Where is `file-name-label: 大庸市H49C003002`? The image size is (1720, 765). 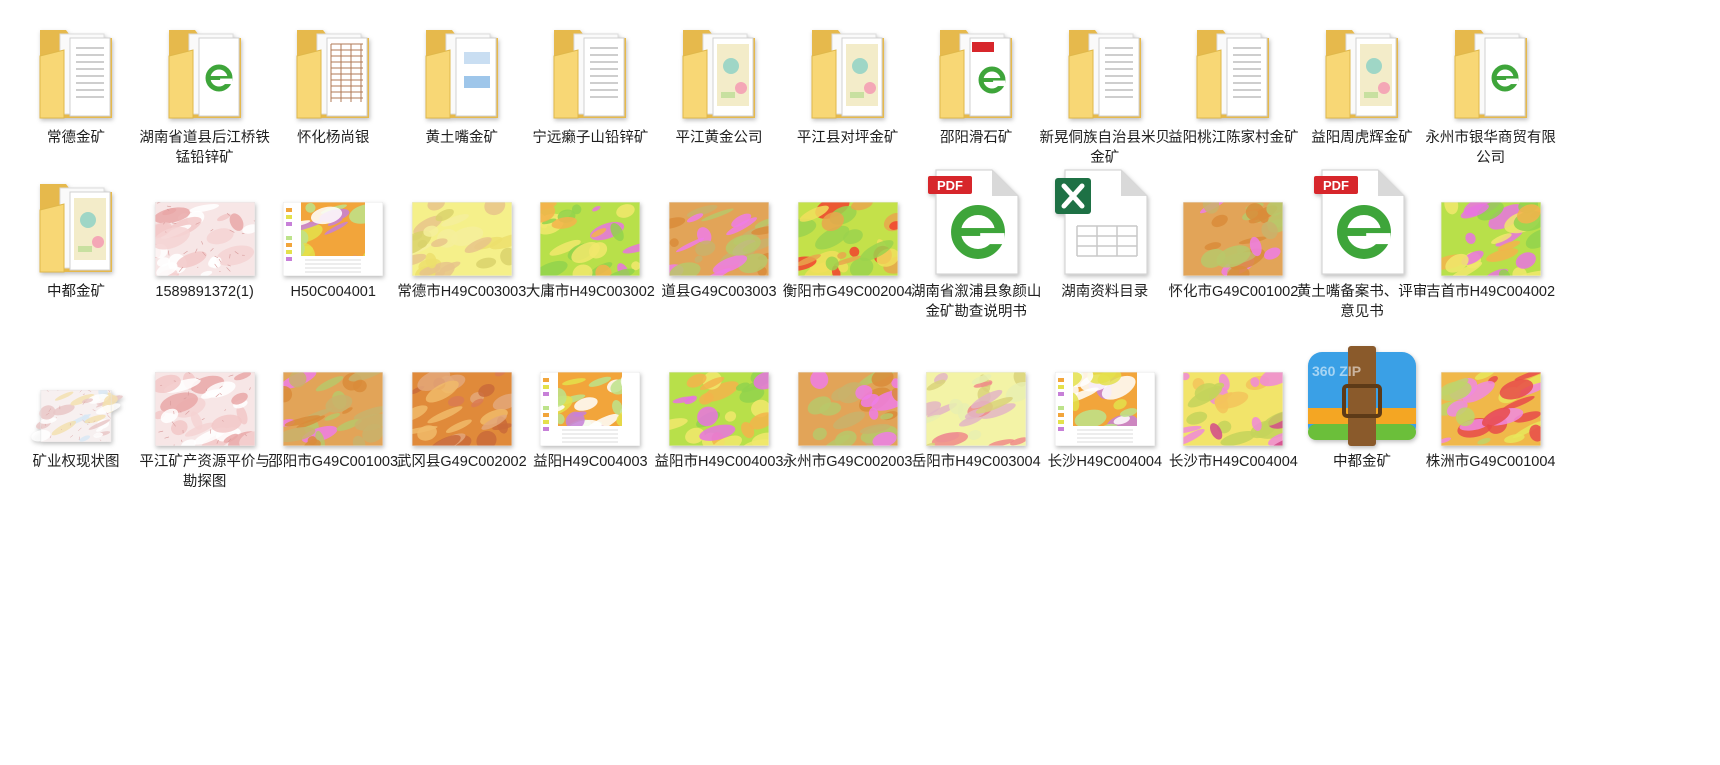
file-name-label: 大庸市H49C003002 is located at coordinates (590, 292).